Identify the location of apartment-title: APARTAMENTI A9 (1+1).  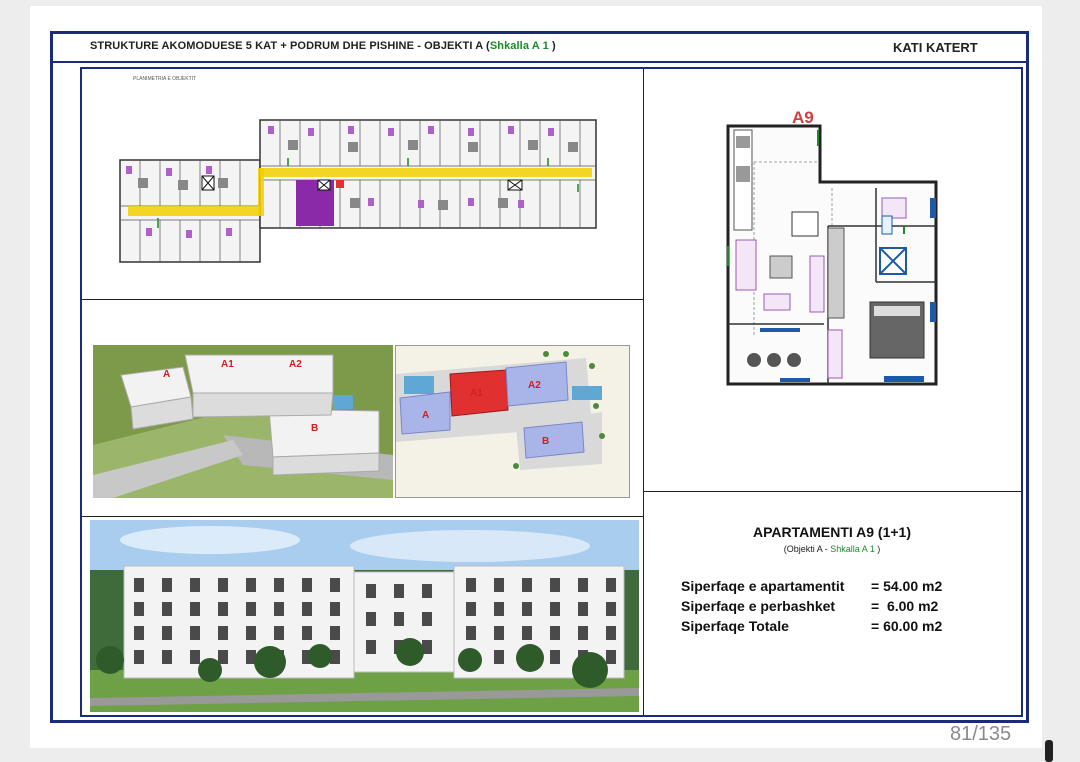
(832, 532).